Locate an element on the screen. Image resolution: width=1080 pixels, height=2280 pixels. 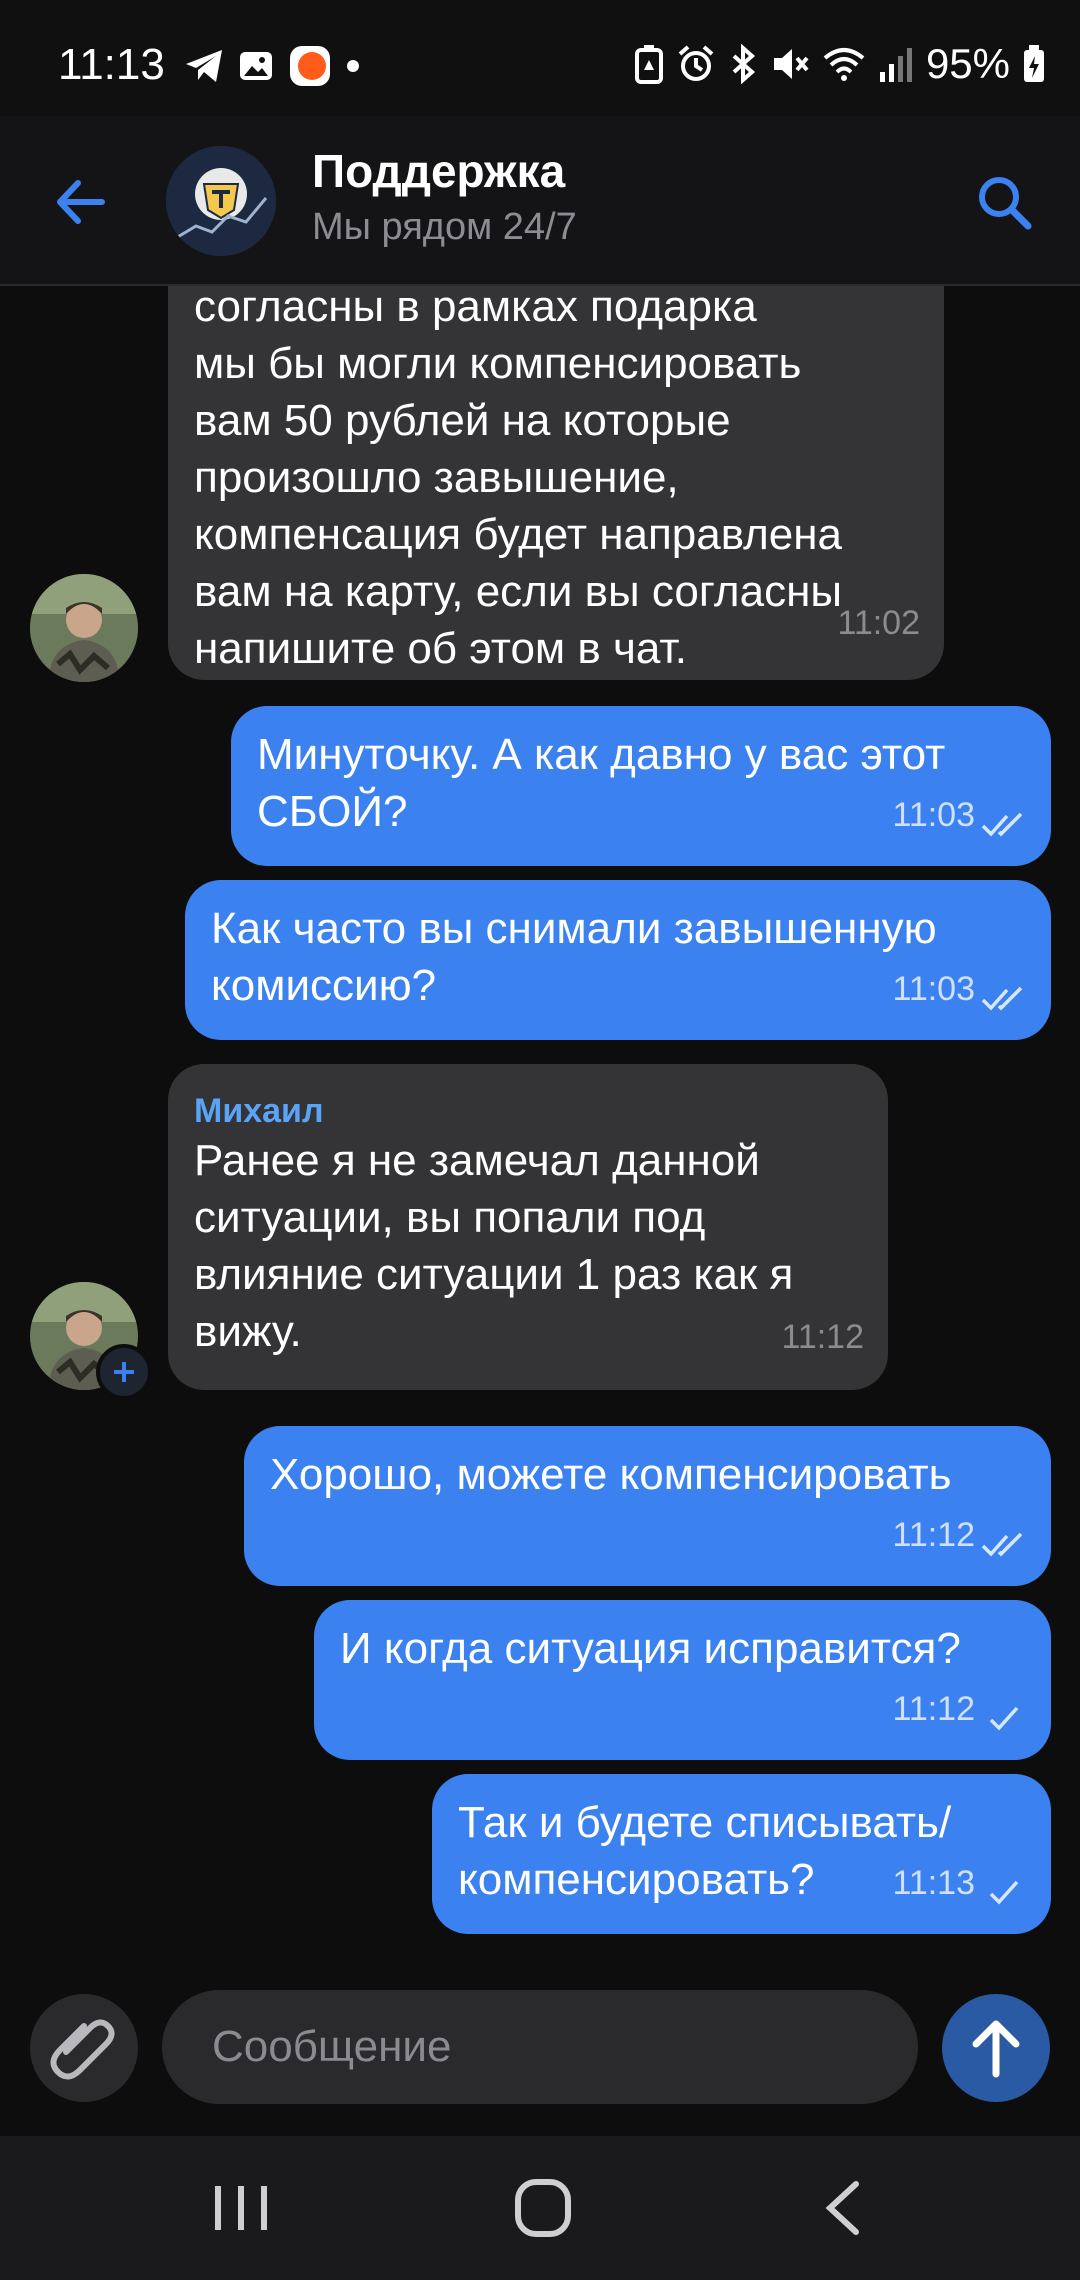
signal-icon is located at coordinates (895, 65).